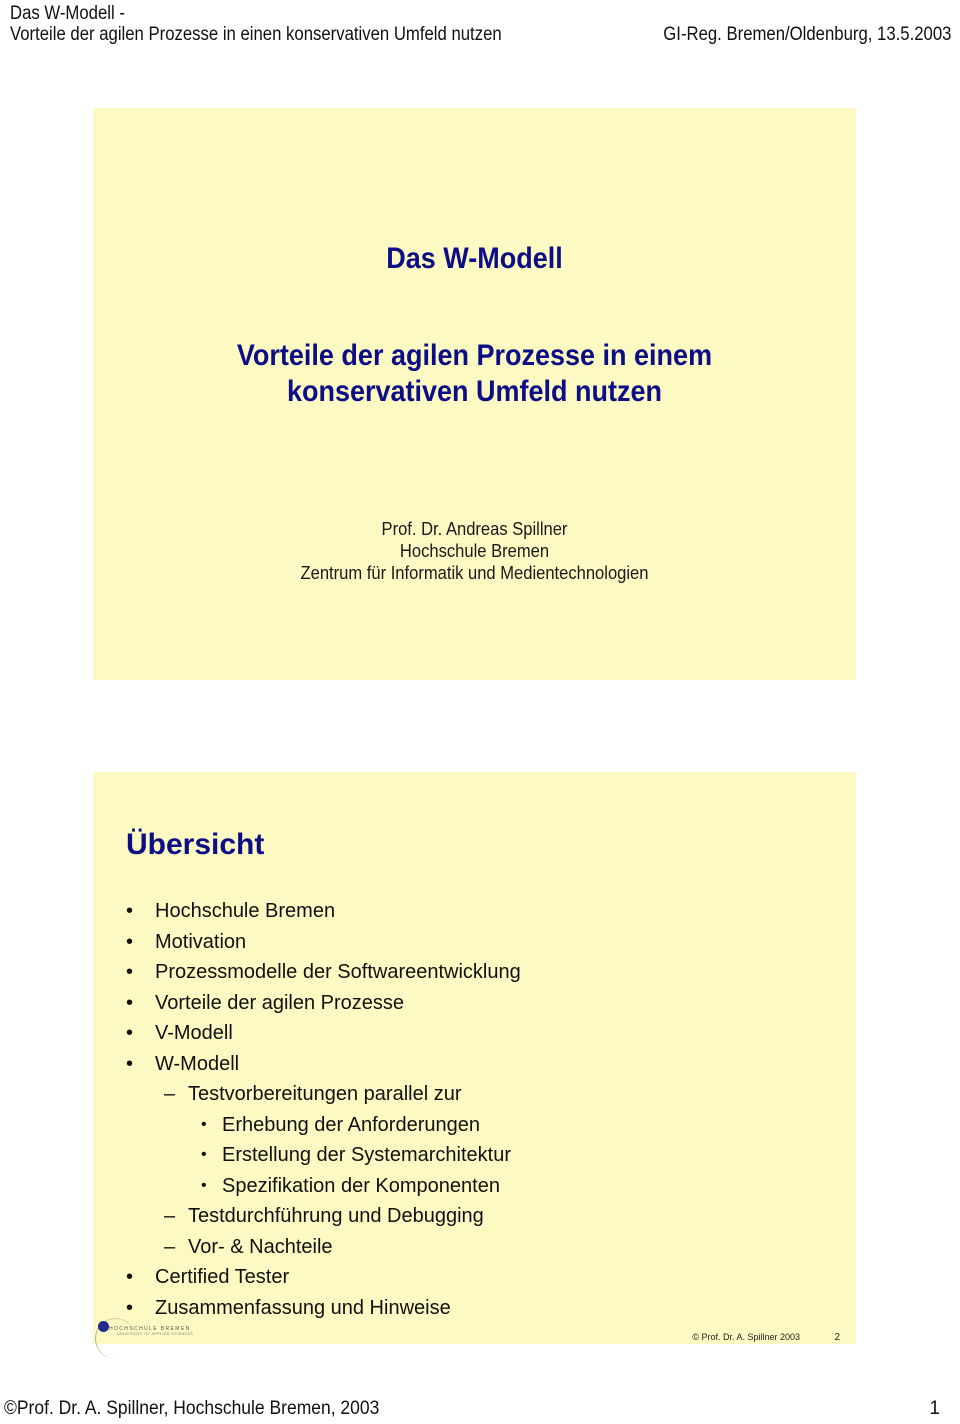  Describe the element at coordinates (746, 1337) in the screenshot. I see `slide-copyright: © Prof. Dr. A. Spillner 2003` at that location.